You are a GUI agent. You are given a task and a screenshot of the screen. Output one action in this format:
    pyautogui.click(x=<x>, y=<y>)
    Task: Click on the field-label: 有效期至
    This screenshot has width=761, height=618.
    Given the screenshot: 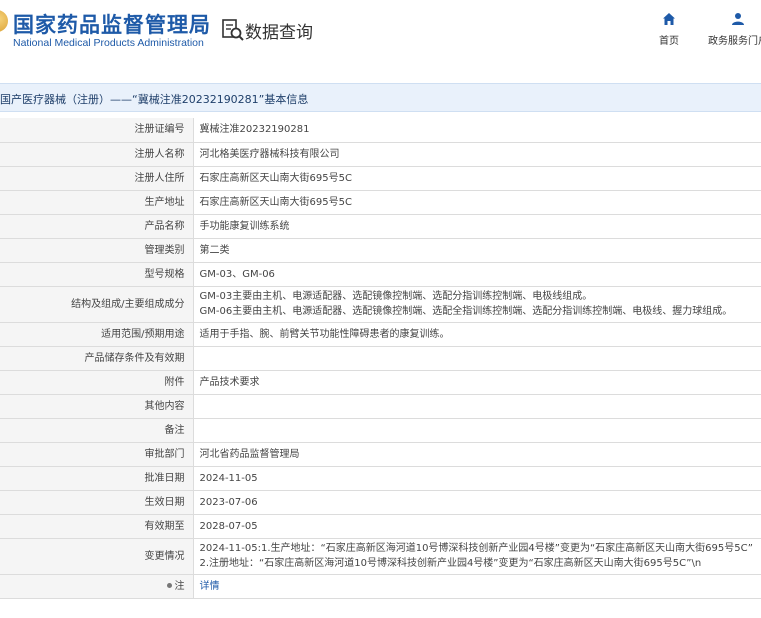 What is the action you would take?
    pyautogui.click(x=97, y=526)
    